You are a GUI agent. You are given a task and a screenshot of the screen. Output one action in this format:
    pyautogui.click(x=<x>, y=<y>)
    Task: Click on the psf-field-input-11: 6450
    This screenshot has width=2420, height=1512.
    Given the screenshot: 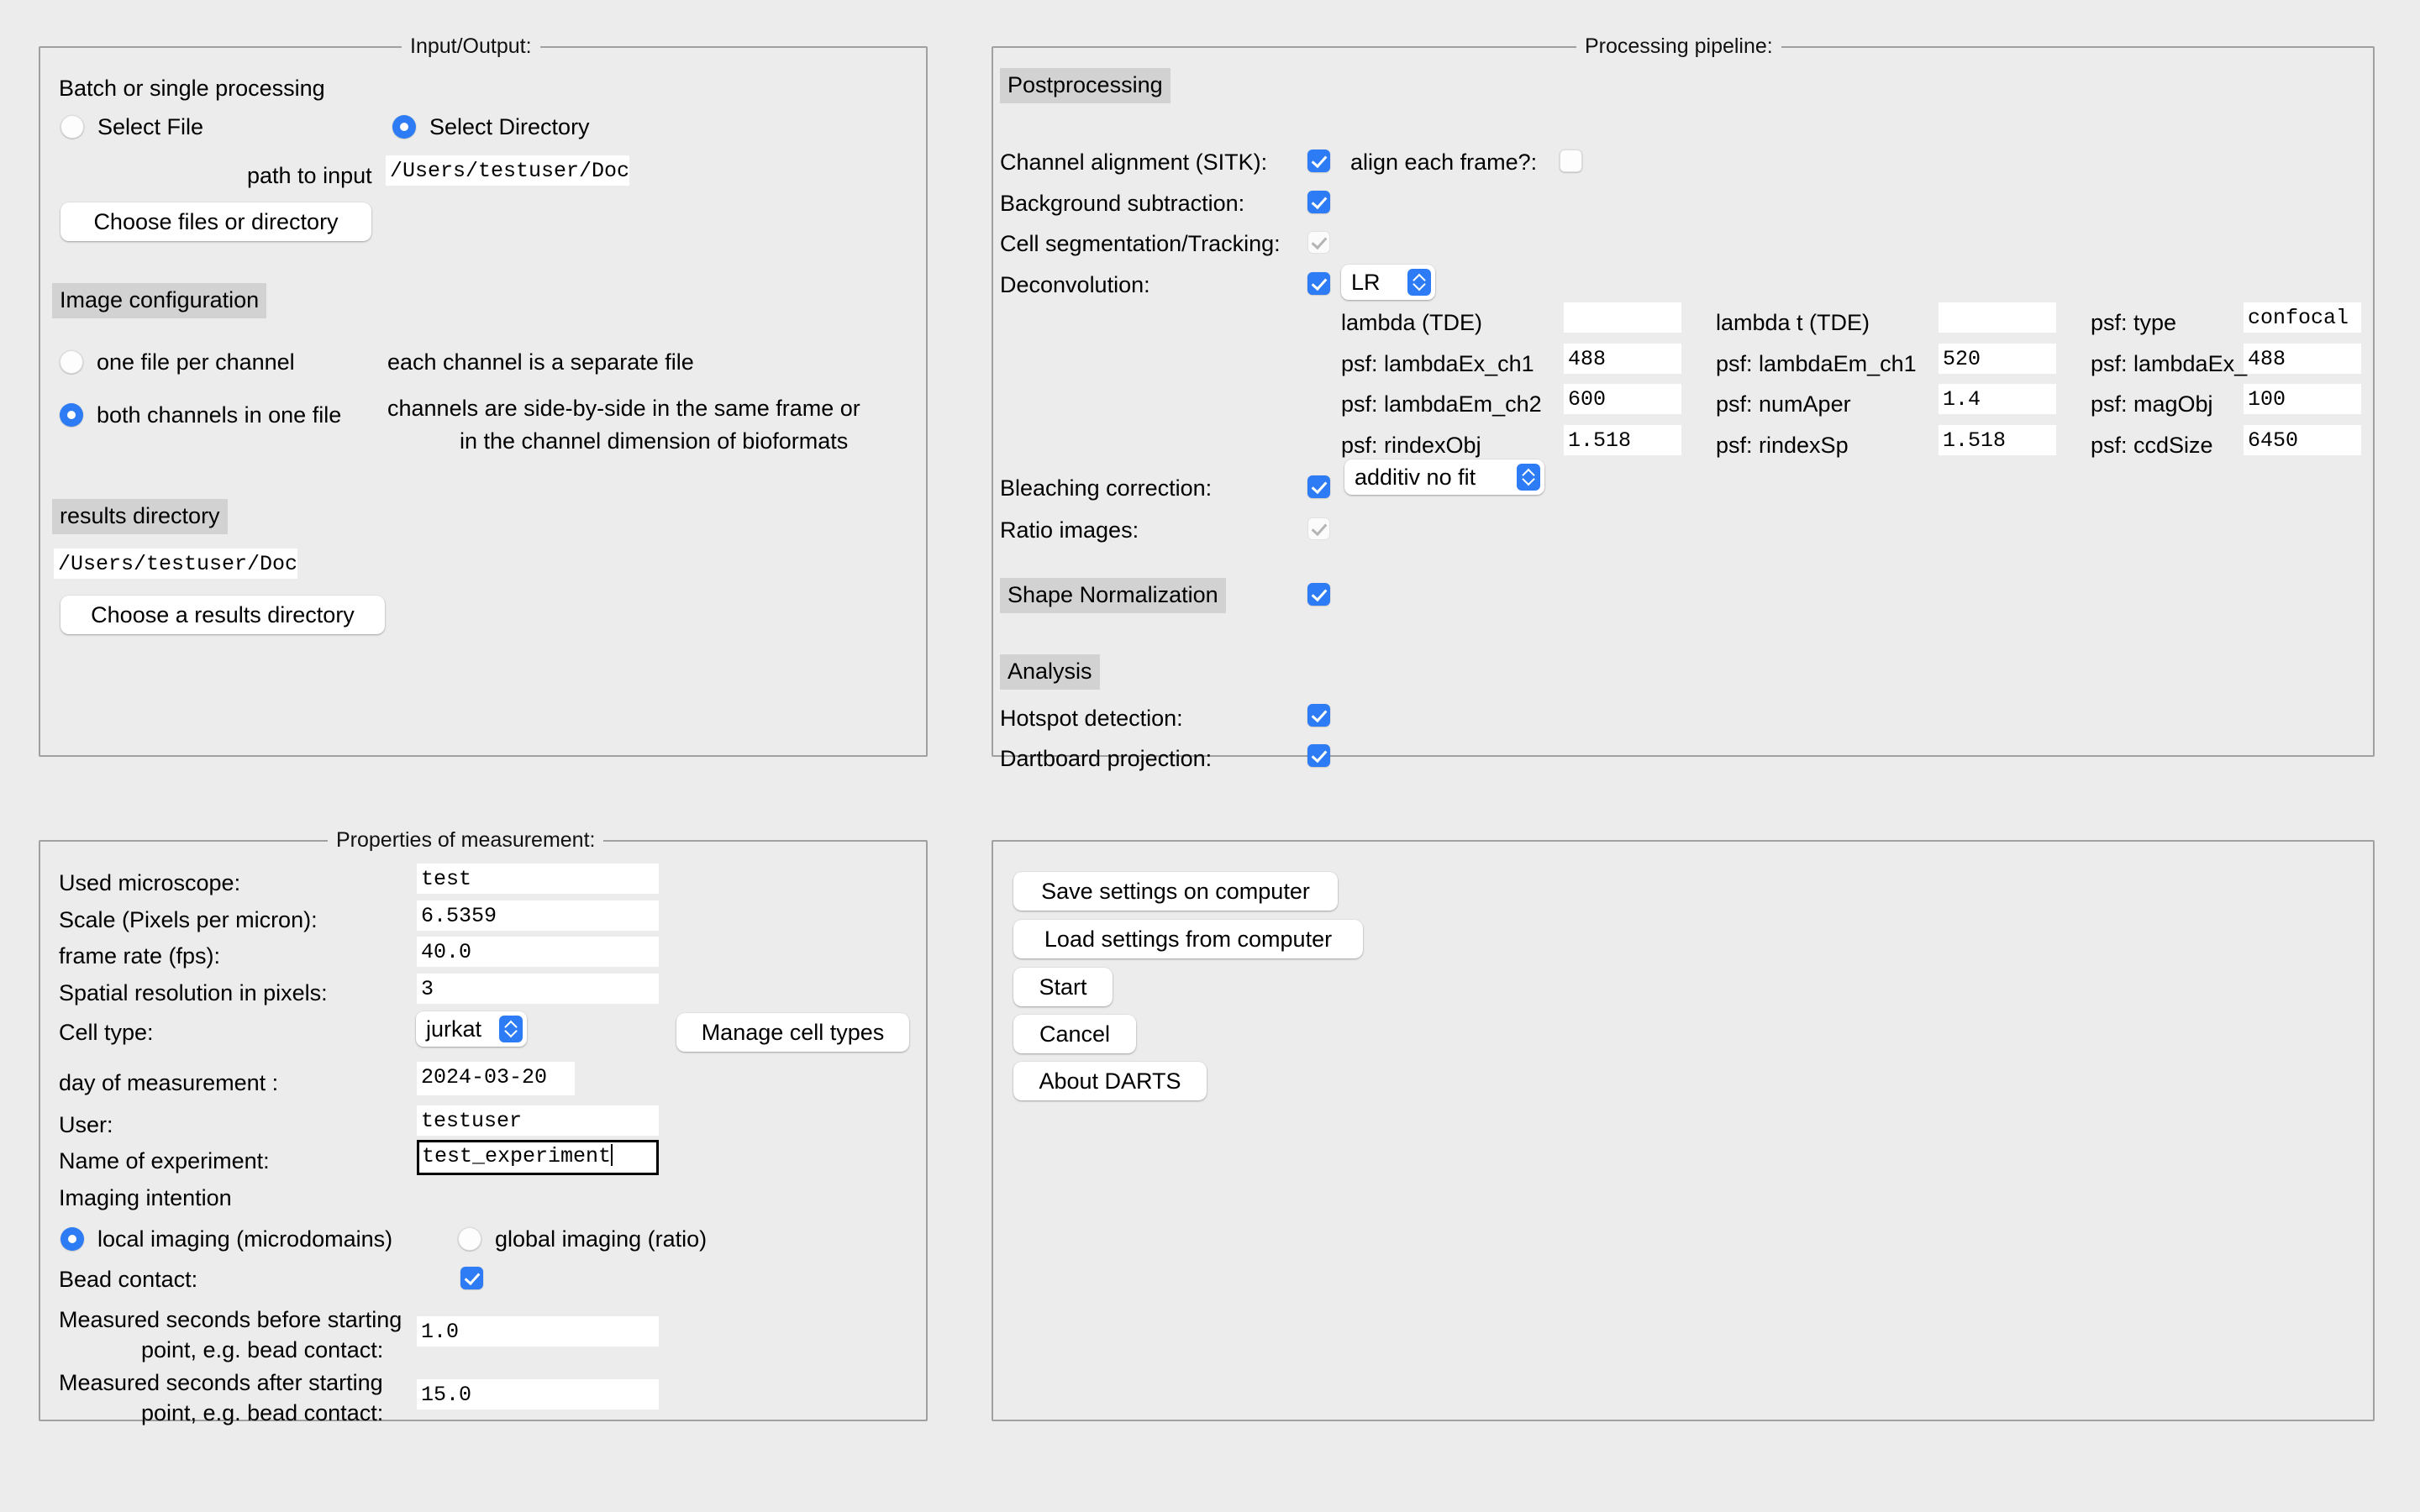 What is the action you would take?
    pyautogui.click(x=2302, y=440)
    